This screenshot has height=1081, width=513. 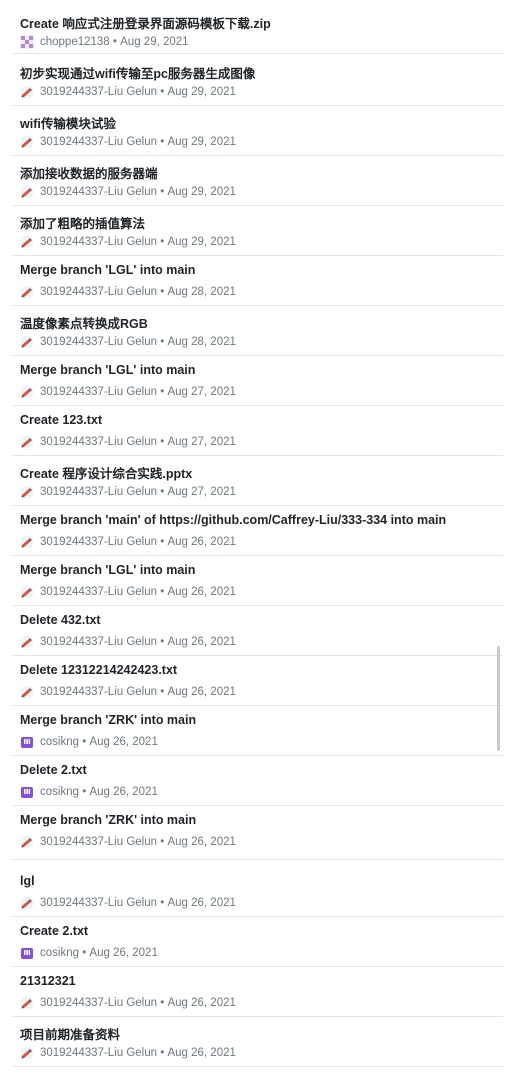 I want to click on commit-message-link: Create 程序设计综合实践.pptx, so click(x=106, y=472).